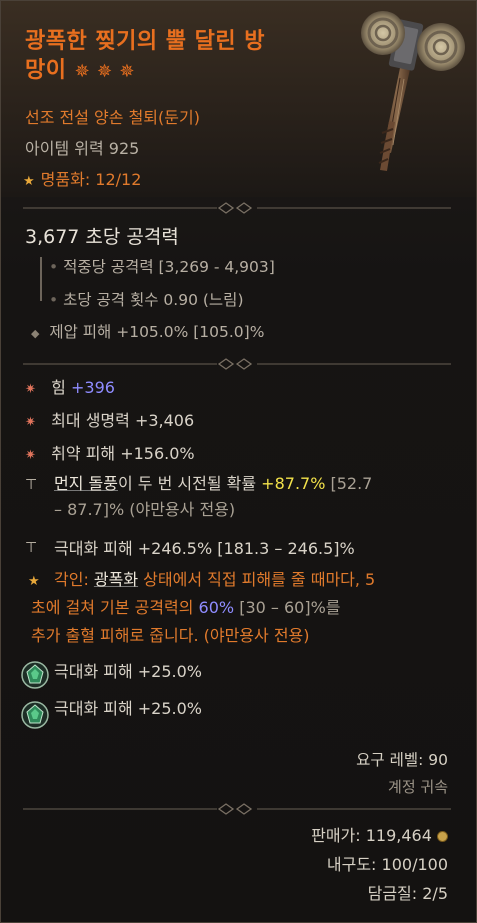 The width and height of the screenshot is (477, 923). I want to click on item-name: 광폭한 찢기의 뿔 달린 방 망이 ✵ ✵ ✵, so click(190, 56).